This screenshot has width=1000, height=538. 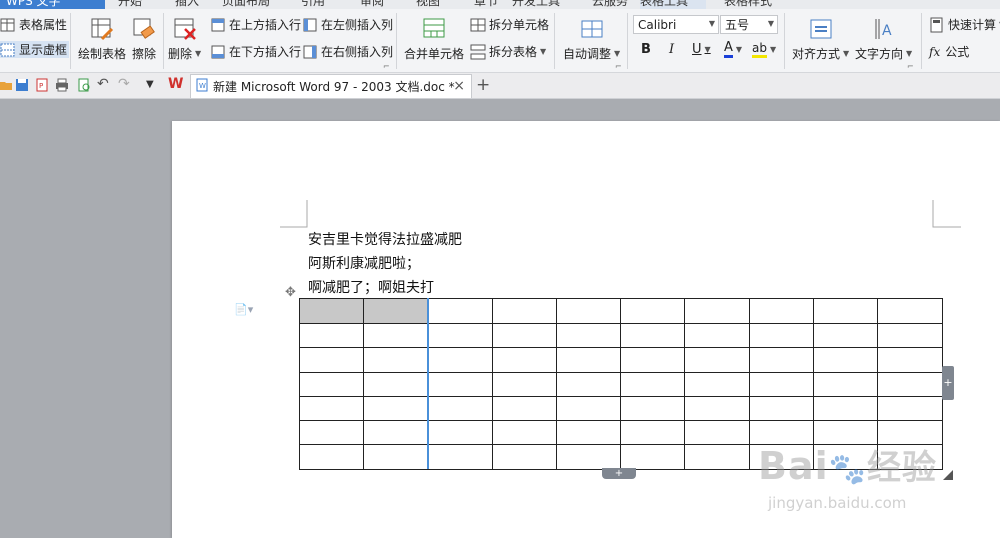 I want to click on tab-view: 视图, so click(x=428, y=4).